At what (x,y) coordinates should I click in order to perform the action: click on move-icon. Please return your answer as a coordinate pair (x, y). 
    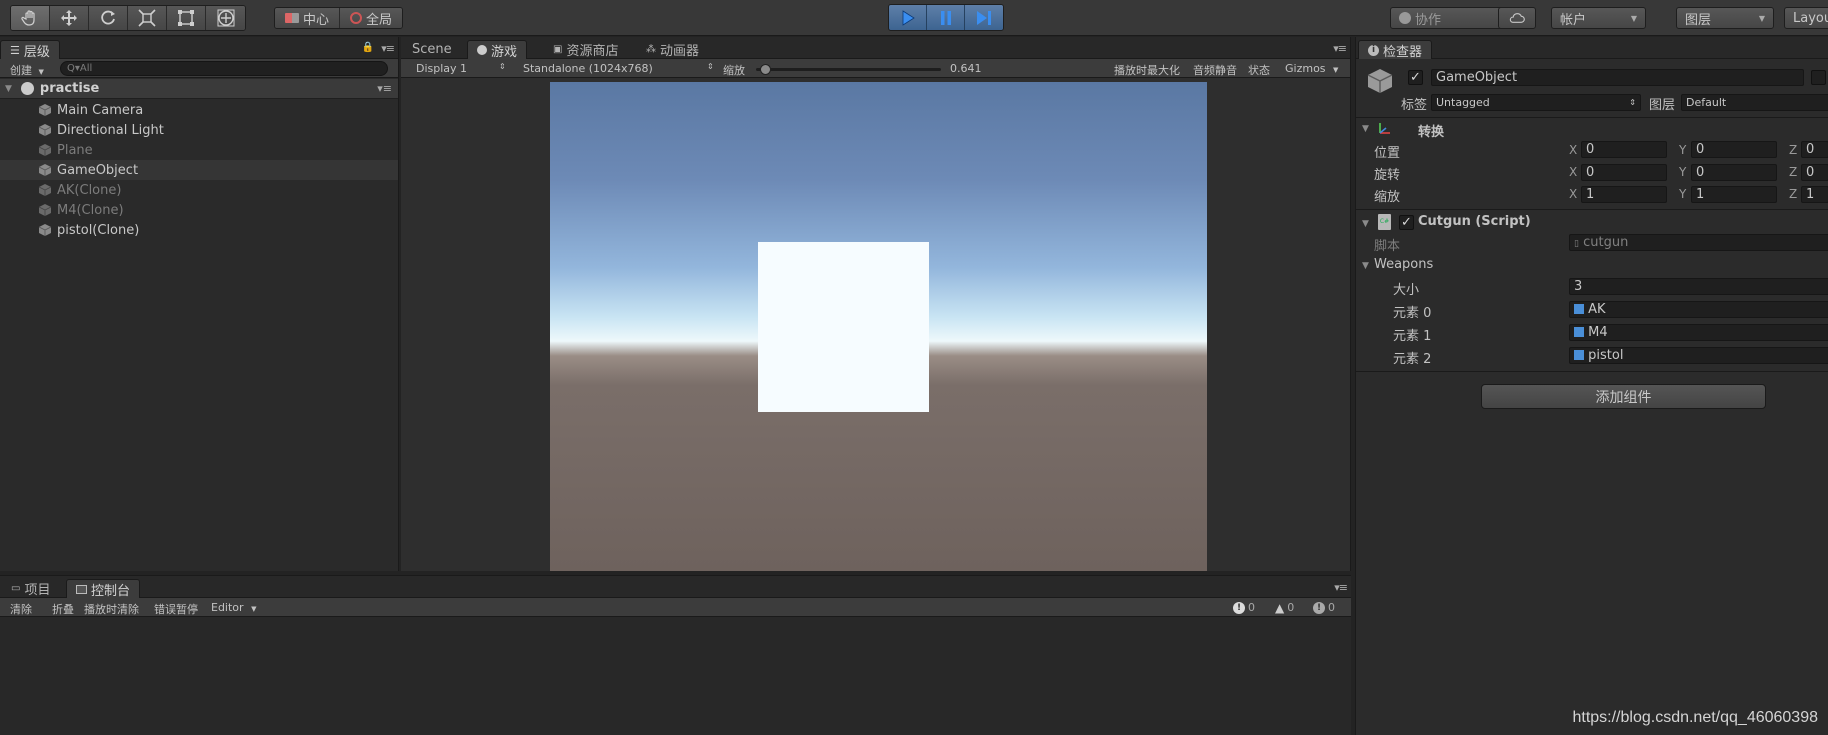
    Looking at the image, I should click on (69, 18).